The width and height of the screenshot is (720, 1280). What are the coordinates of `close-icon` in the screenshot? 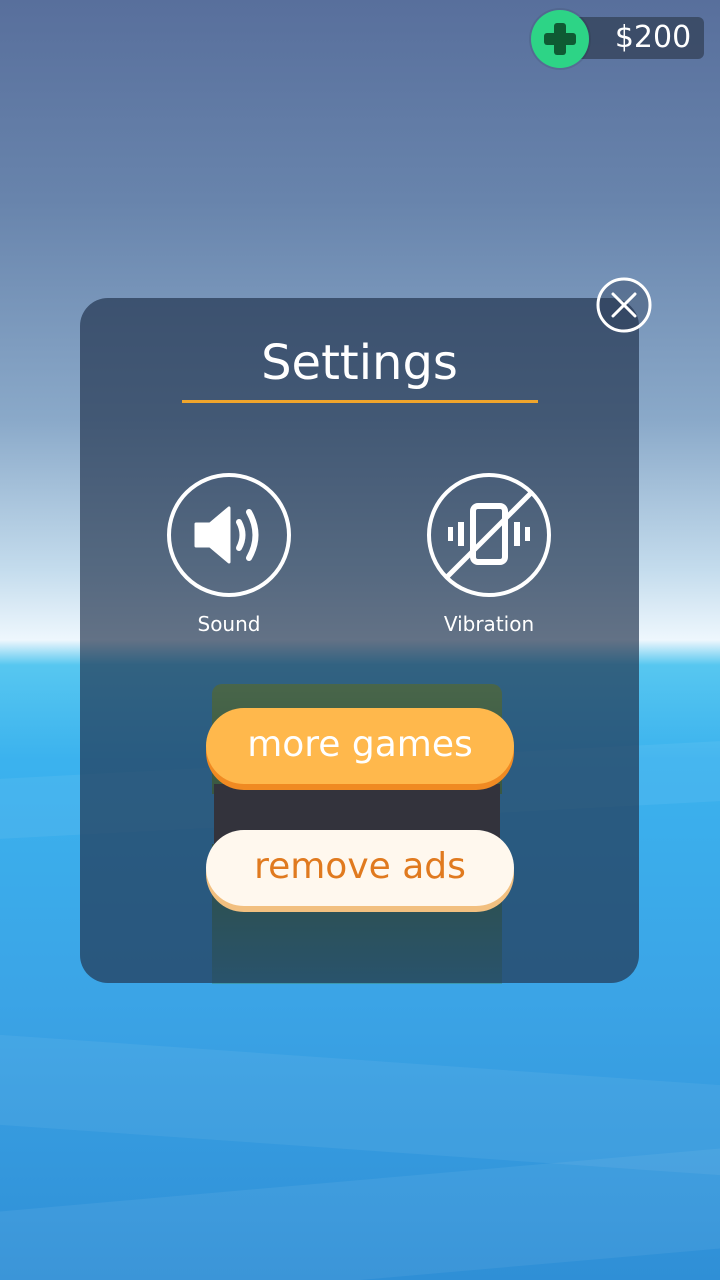 It's located at (624, 305).